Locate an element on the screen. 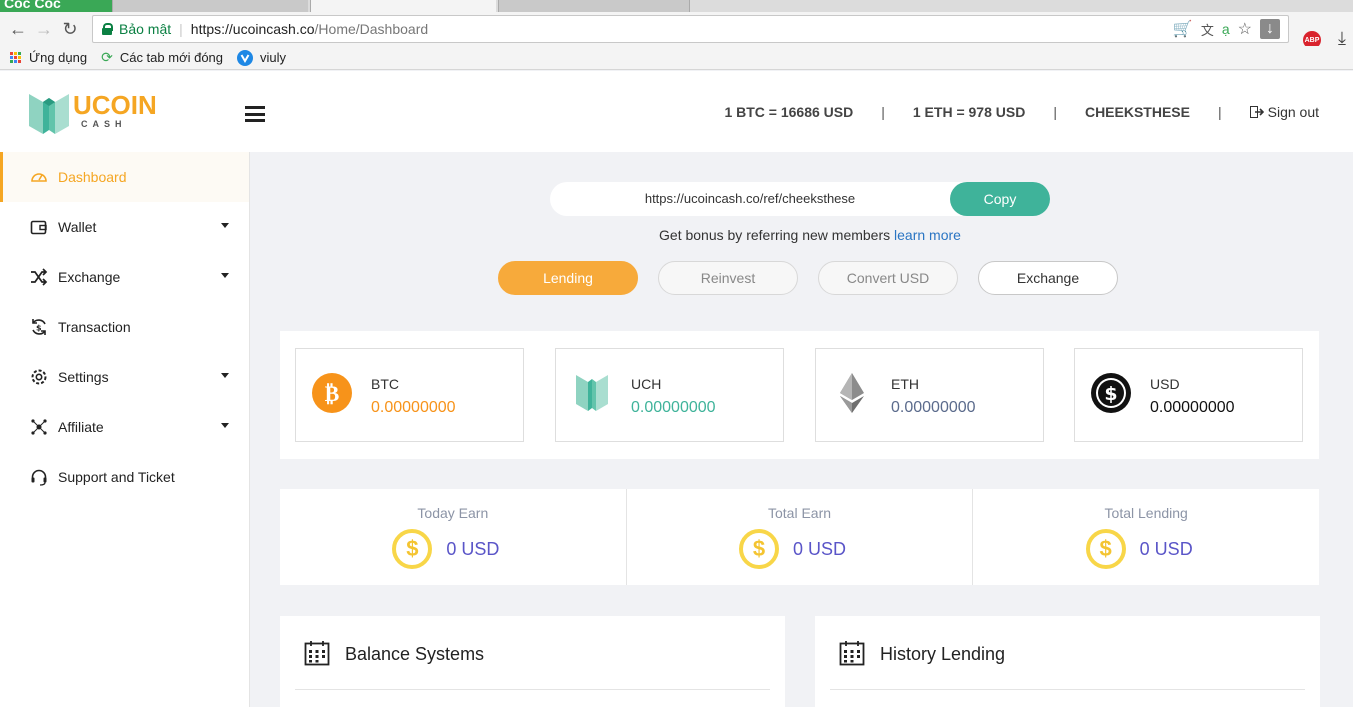 This screenshot has height=707, width=1353. ucoin-logo: UCOIN CASH is located at coordinates (93, 113).